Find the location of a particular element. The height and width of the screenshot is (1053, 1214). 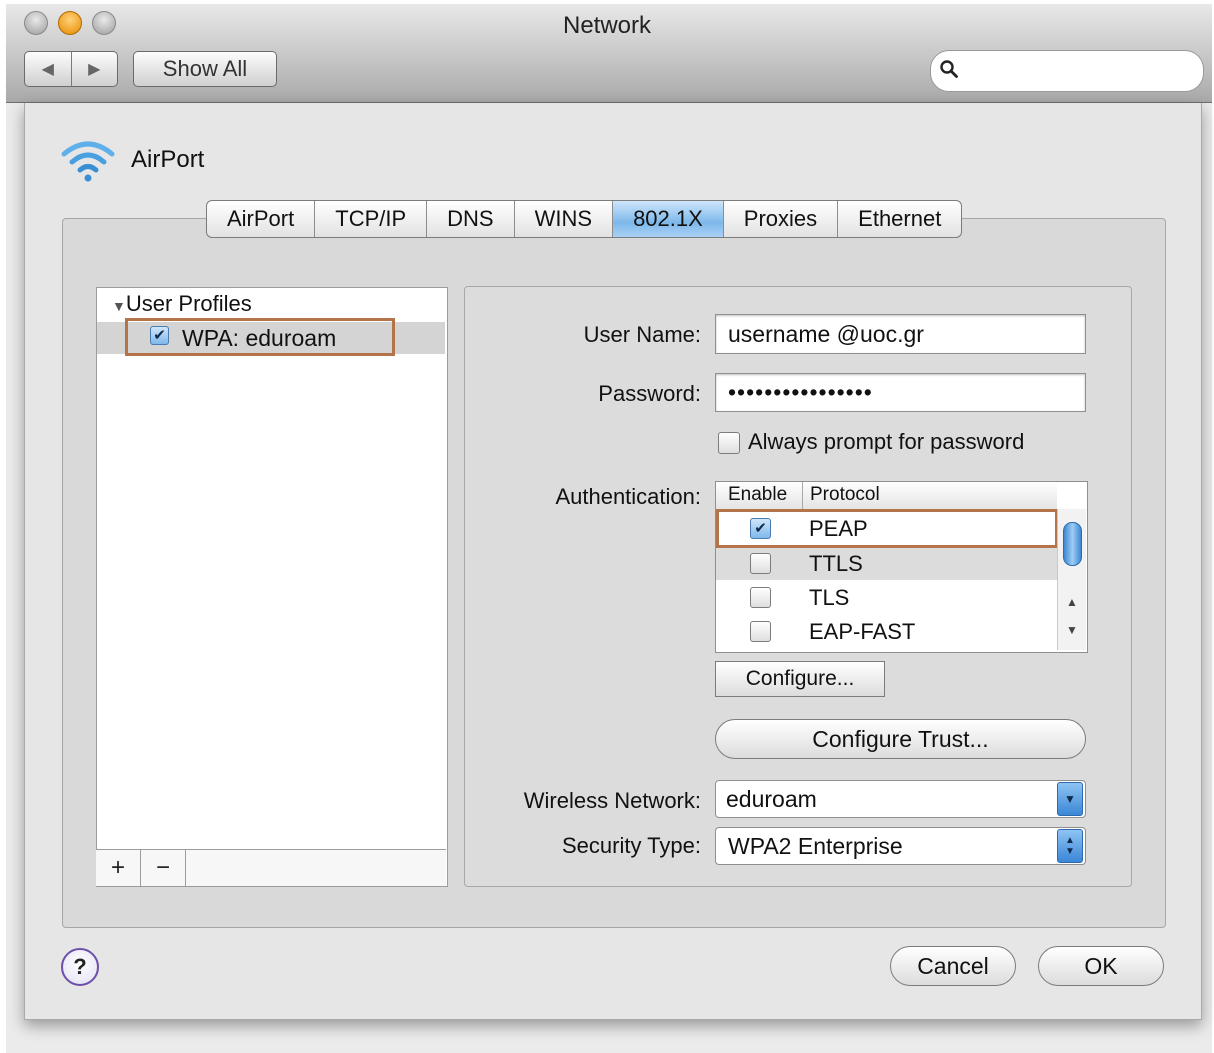

tab-802-1x: 802.1X is located at coordinates (667, 219).